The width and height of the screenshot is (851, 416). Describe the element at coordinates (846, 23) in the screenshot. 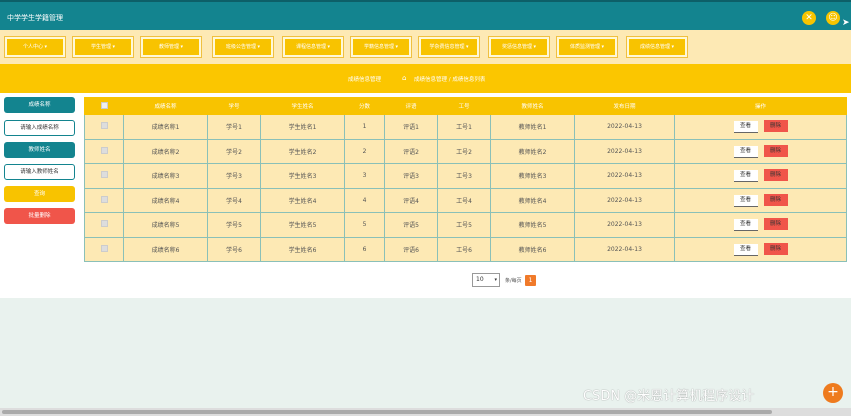

I see `mouse-cursor-icon: ➤` at that location.